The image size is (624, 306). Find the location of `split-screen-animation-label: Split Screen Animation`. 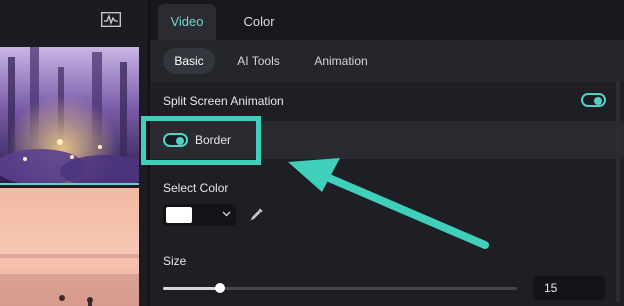

split-screen-animation-label: Split Screen Animation is located at coordinates (223, 101).